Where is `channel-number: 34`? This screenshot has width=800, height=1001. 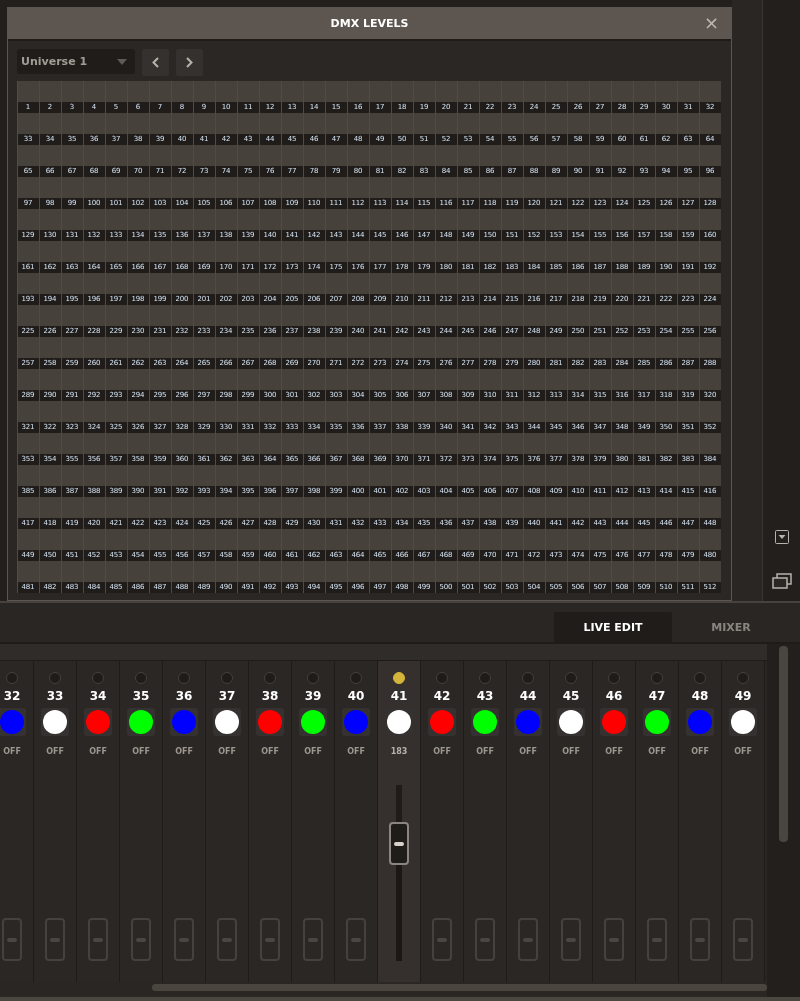
channel-number: 34 is located at coordinates (98, 696).